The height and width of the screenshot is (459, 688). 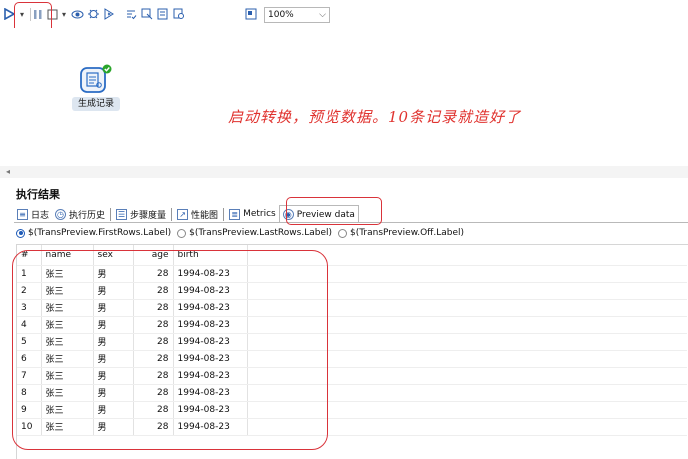 I want to click on radio-label: $(TransPreview.FirstRows.Label), so click(x=100, y=233).